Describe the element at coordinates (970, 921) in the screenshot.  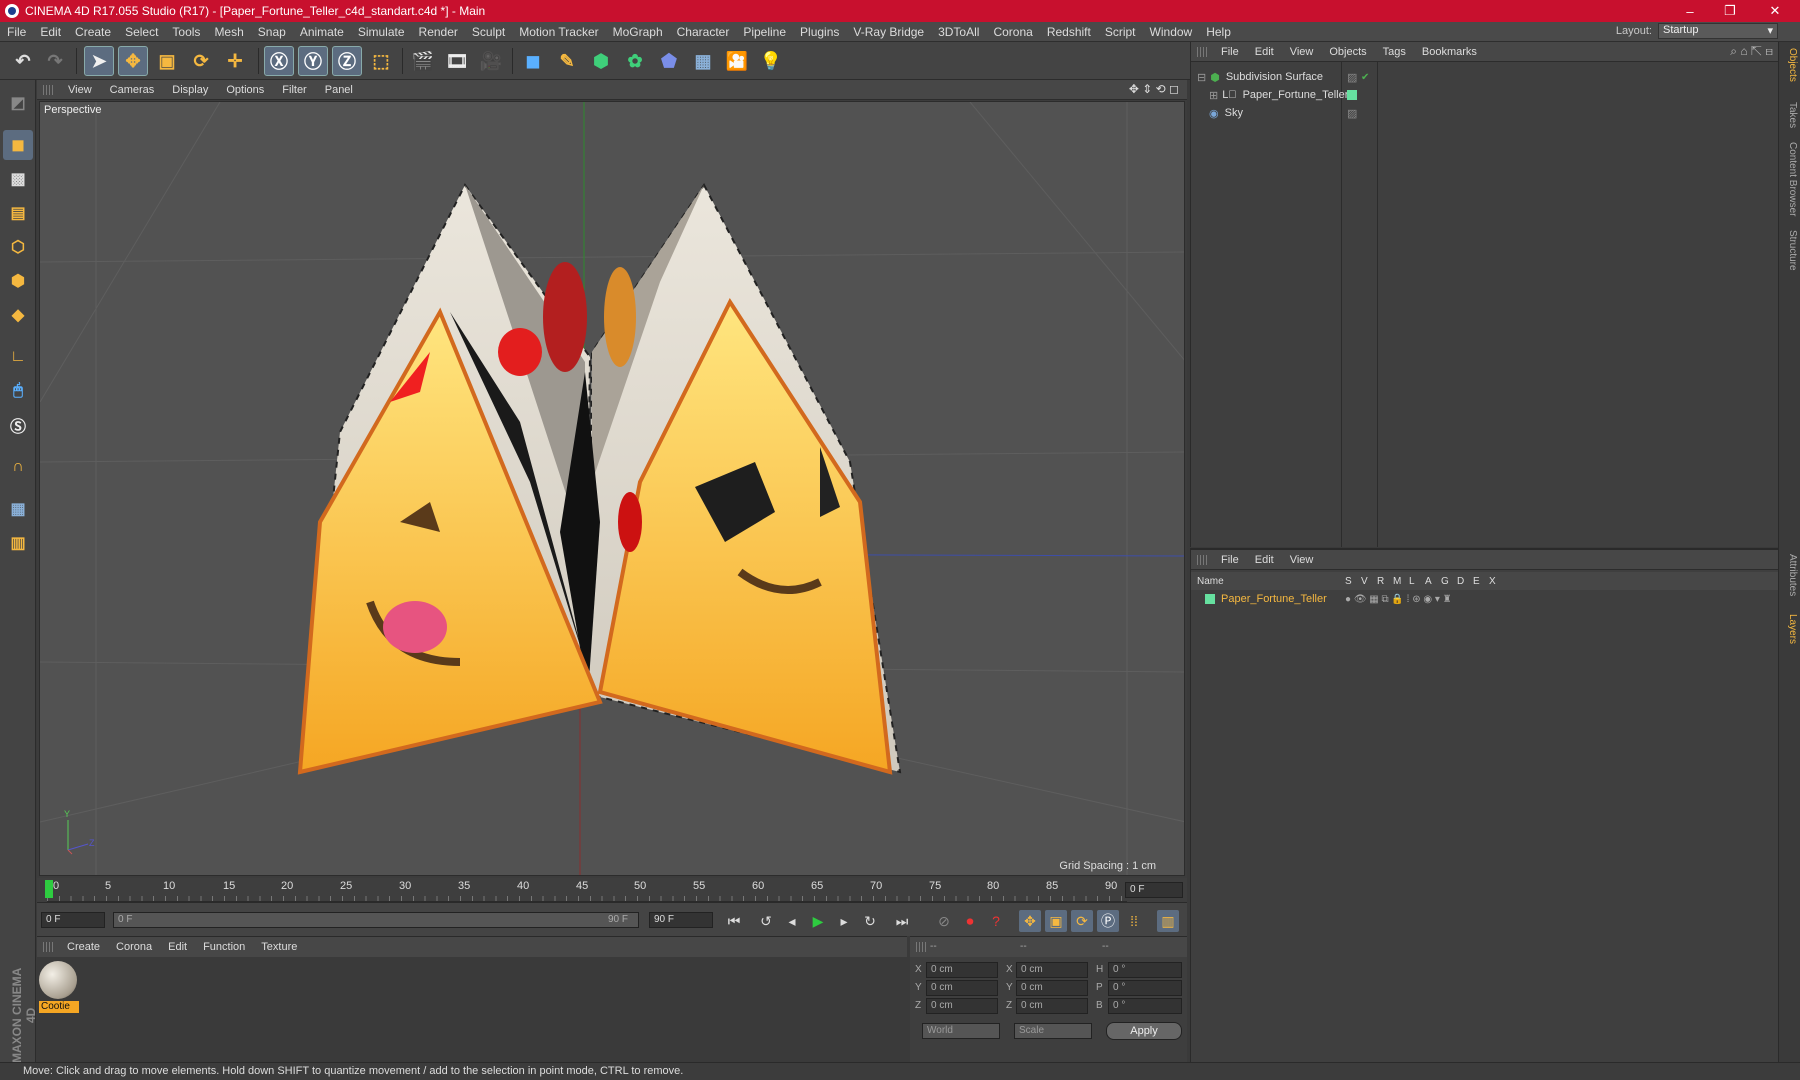
I see `record-keys-icon: ⏺` at that location.